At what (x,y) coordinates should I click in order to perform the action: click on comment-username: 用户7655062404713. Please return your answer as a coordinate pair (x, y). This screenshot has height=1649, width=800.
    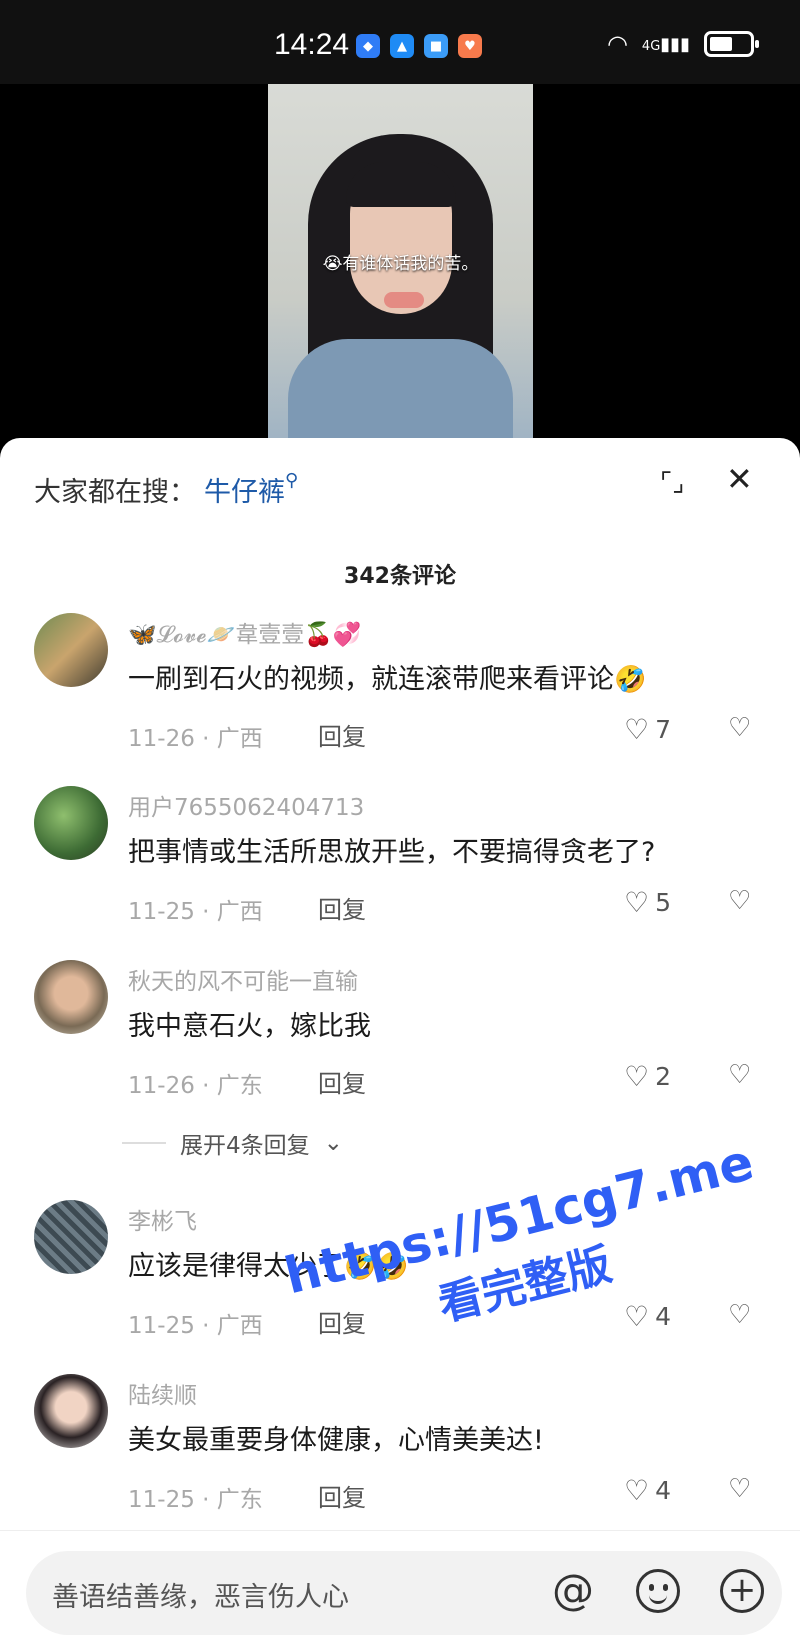
    Looking at the image, I should click on (246, 805).